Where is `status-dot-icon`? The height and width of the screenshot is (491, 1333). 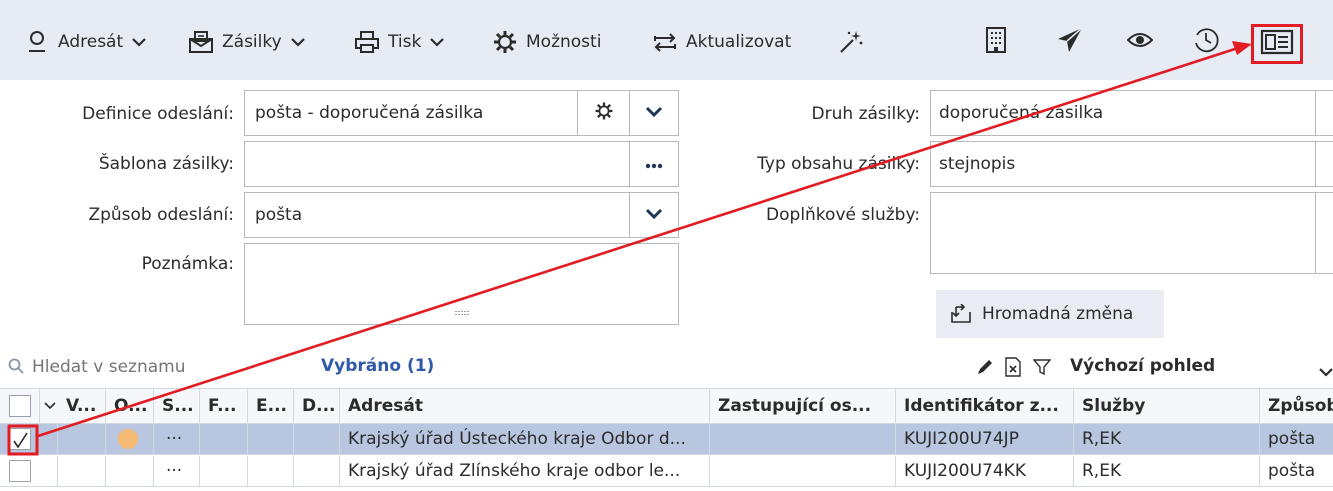 status-dot-icon is located at coordinates (128, 439).